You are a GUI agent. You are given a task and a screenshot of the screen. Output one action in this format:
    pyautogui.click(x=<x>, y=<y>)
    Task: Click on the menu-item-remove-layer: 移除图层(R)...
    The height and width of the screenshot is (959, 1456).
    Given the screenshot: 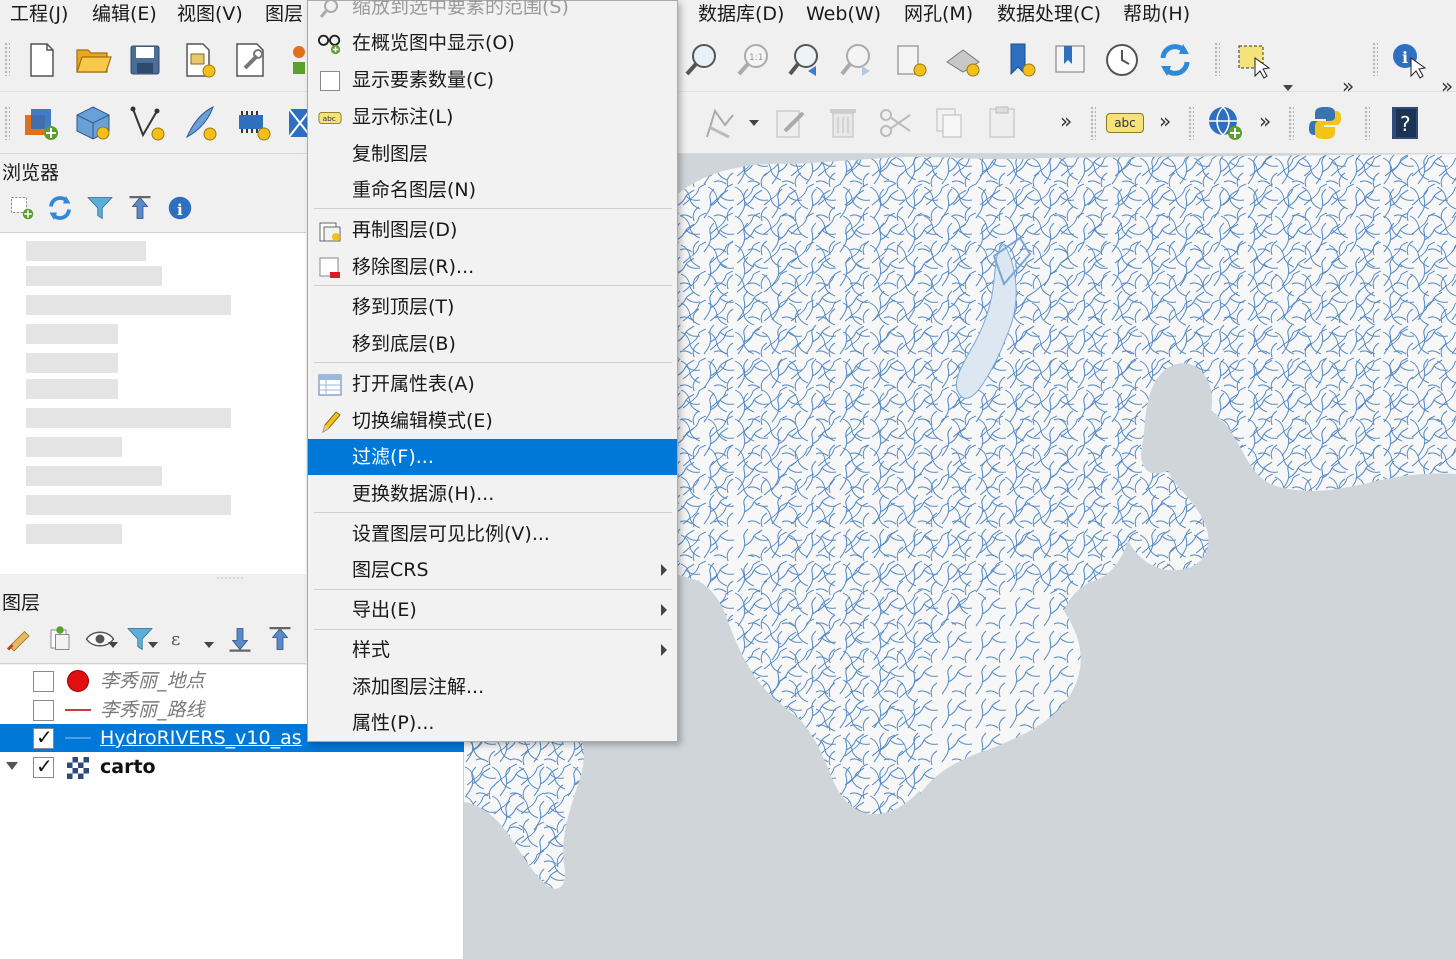 What is the action you would take?
    pyautogui.click(x=492, y=267)
    